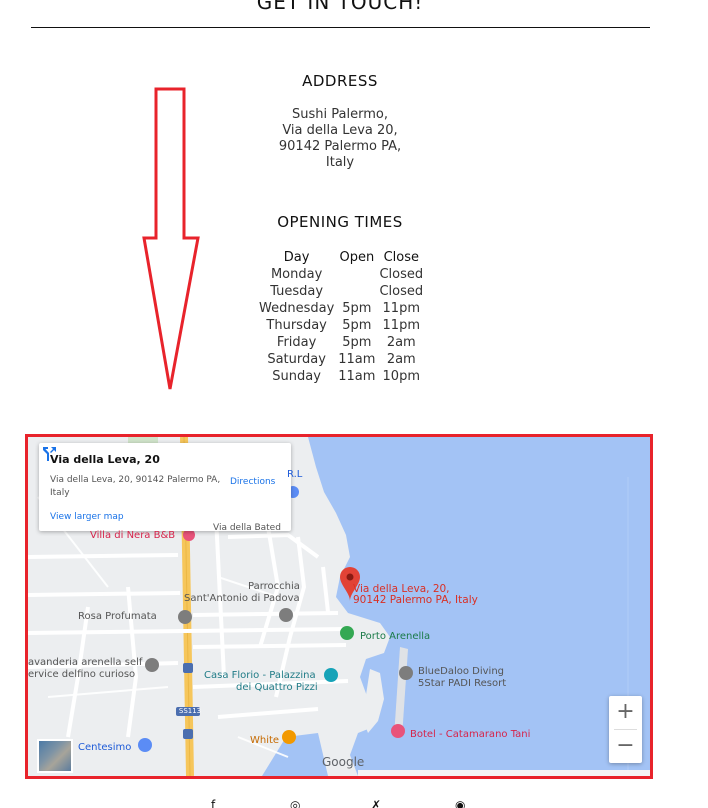 This screenshot has width=708, height=808. I want to click on table-row: Friday 5pm 2am, so click(341, 342).